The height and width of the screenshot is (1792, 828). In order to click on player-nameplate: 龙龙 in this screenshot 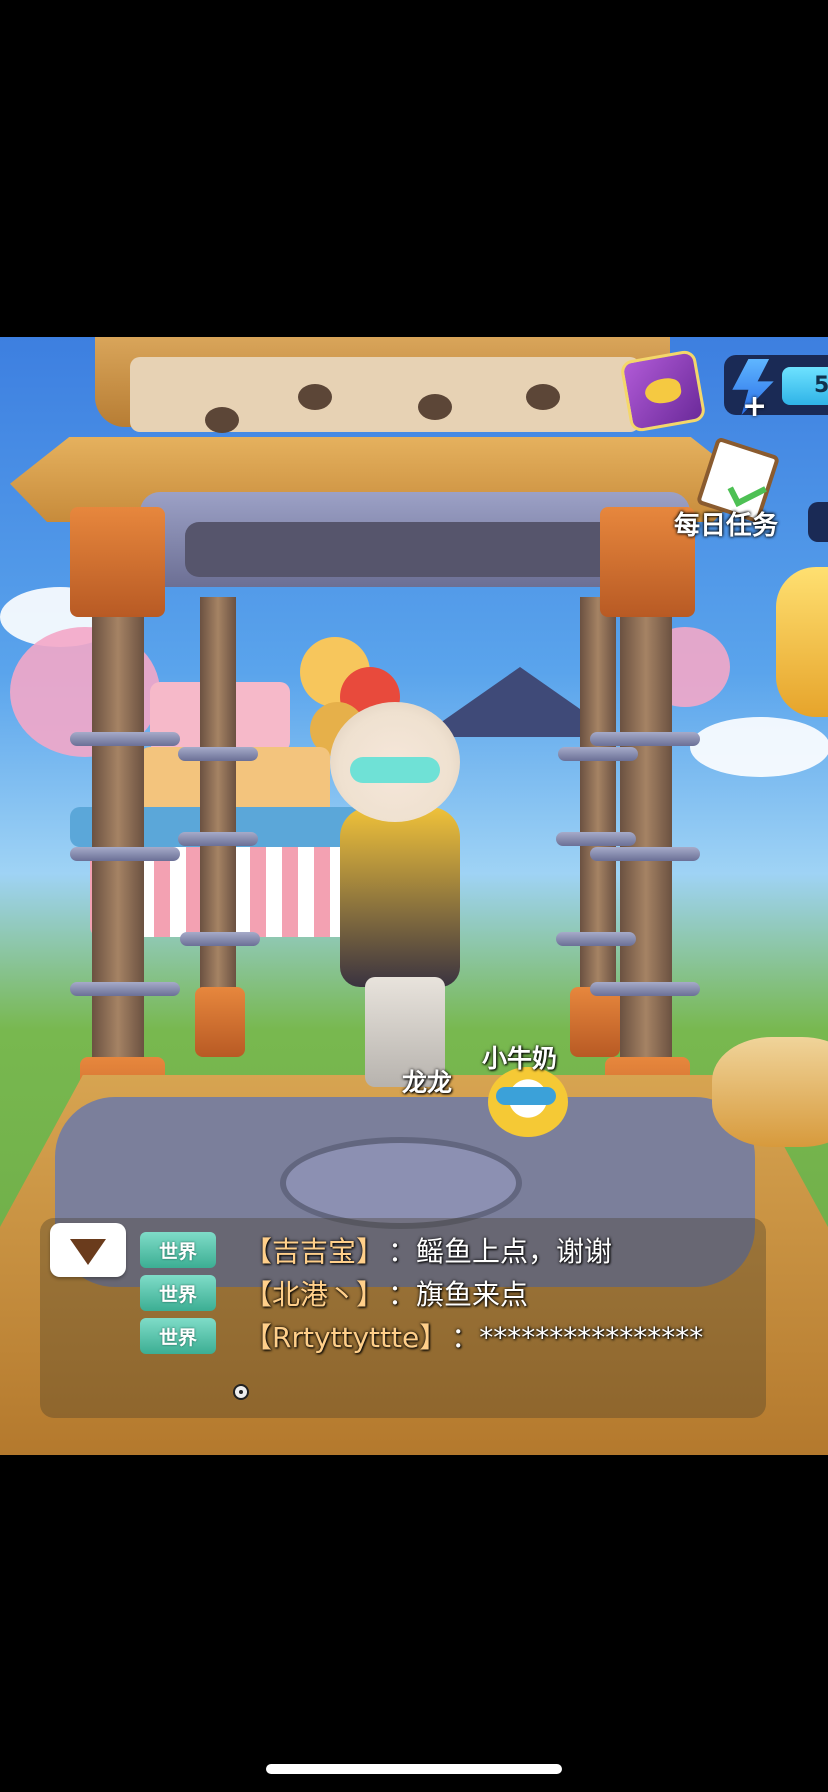, I will do `click(427, 1082)`.